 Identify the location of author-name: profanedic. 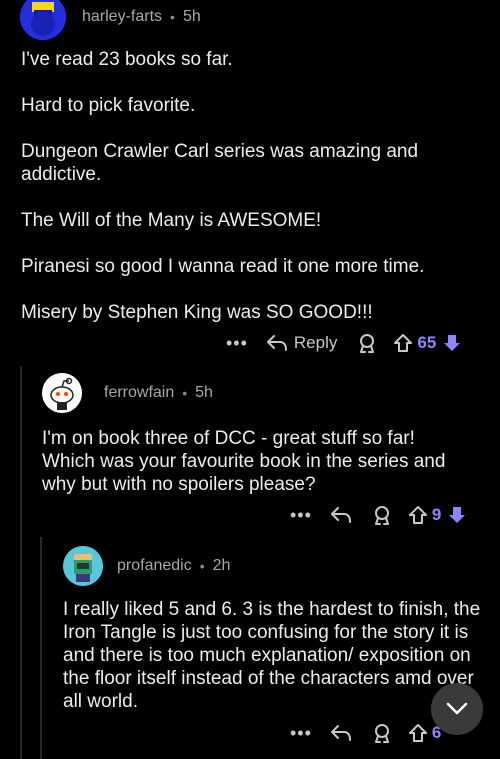
(154, 566).